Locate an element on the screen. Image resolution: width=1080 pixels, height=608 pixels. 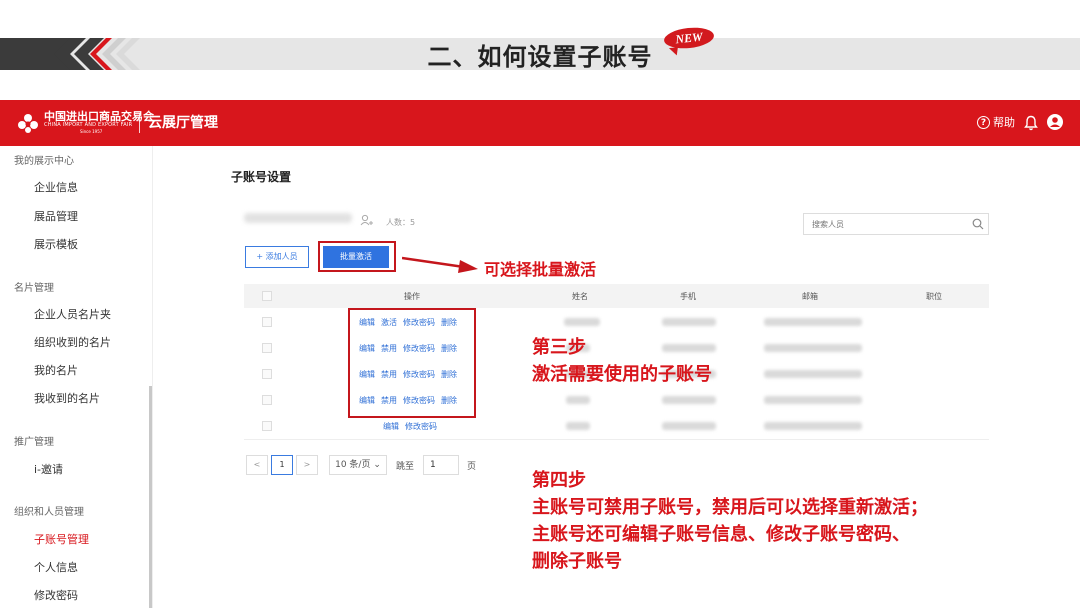
sidebar-scrollbar is located at coordinates (150, 497).